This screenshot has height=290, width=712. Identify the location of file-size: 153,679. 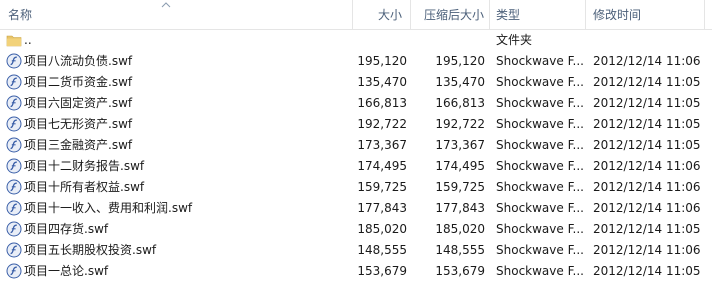
(382, 271).